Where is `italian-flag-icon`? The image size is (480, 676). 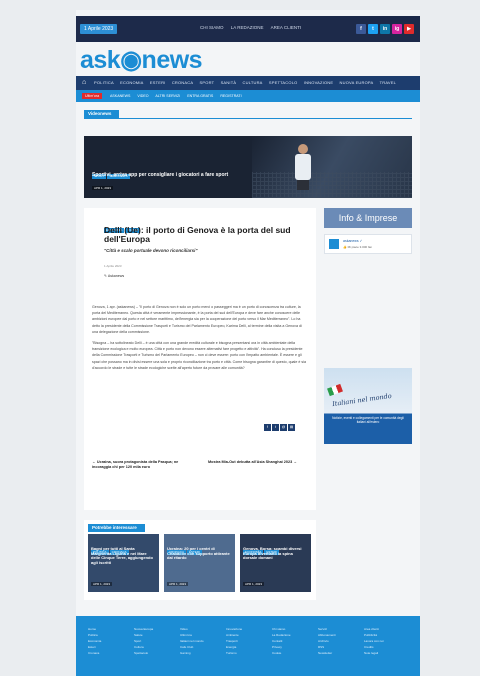
italian-flag-icon is located at coordinates (335, 390).